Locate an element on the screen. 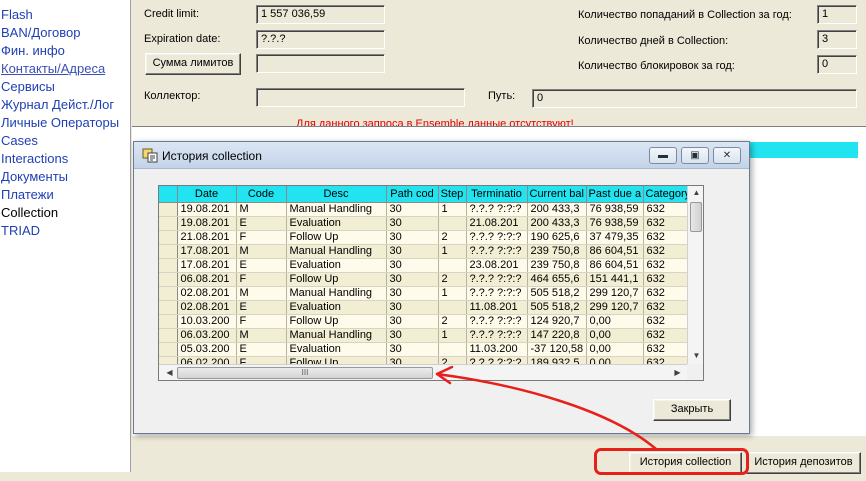 The width and height of the screenshot is (866, 481). sidebar-item-interactions: Interactions is located at coordinates (65, 159).